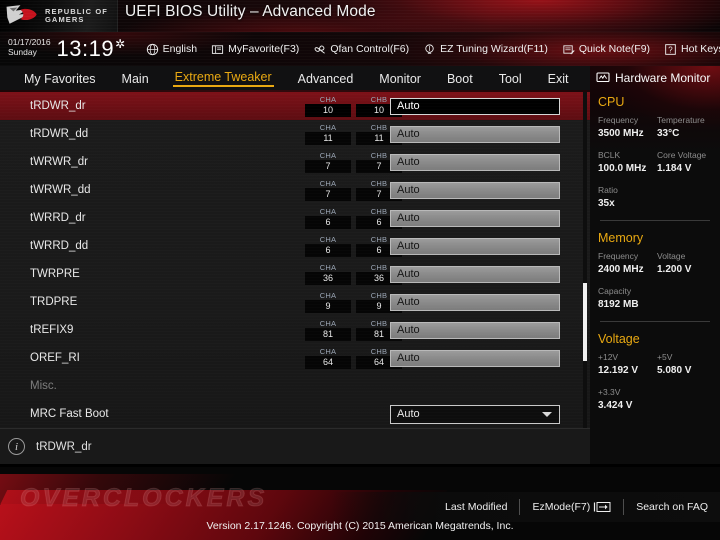 The image size is (720, 540). What do you see at coordinates (475, 414) in the screenshot?
I see `mrc-fast-boot-dropdown: Auto` at bounding box center [475, 414].